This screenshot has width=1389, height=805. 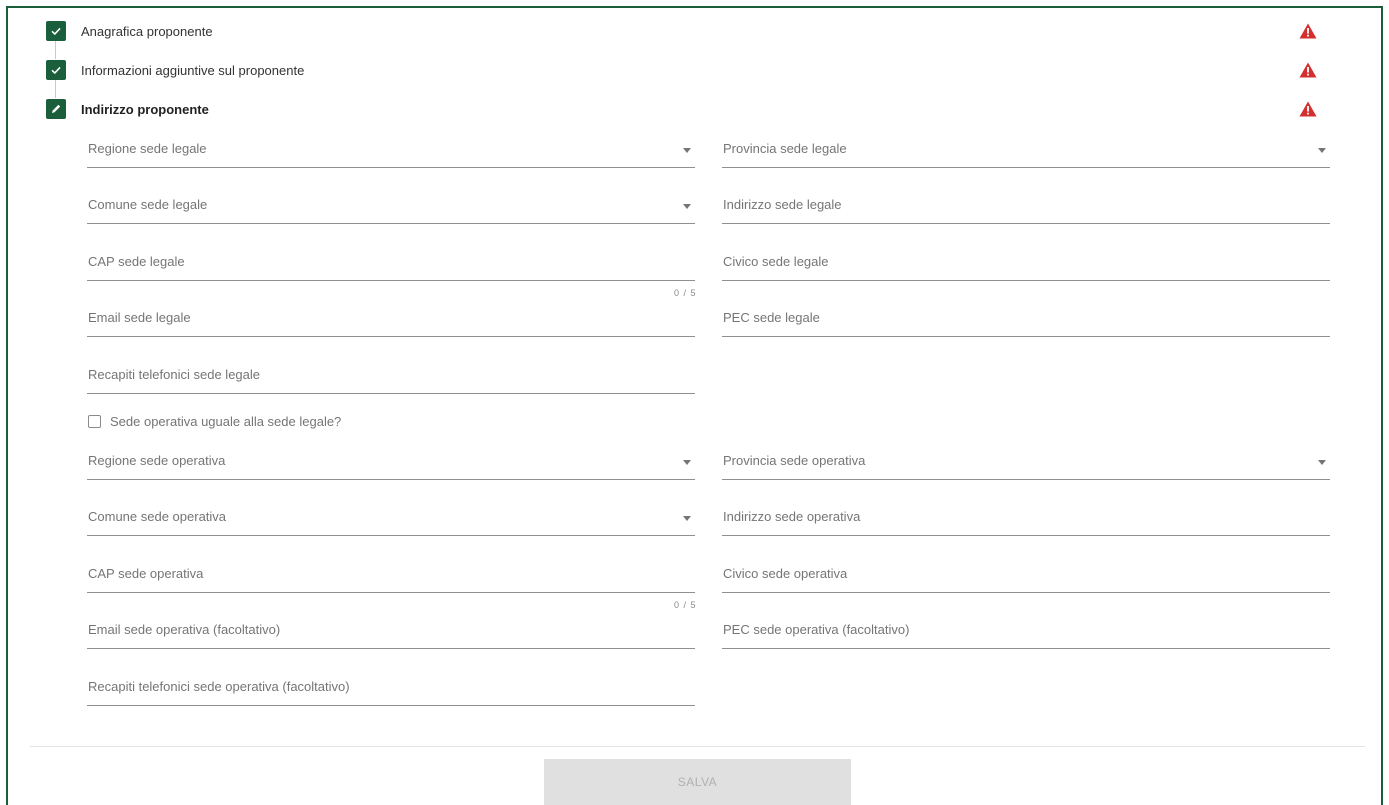 What do you see at coordinates (226, 421) in the screenshot?
I see `same-address-label: Sede operativa uguale alla sede legale?` at bounding box center [226, 421].